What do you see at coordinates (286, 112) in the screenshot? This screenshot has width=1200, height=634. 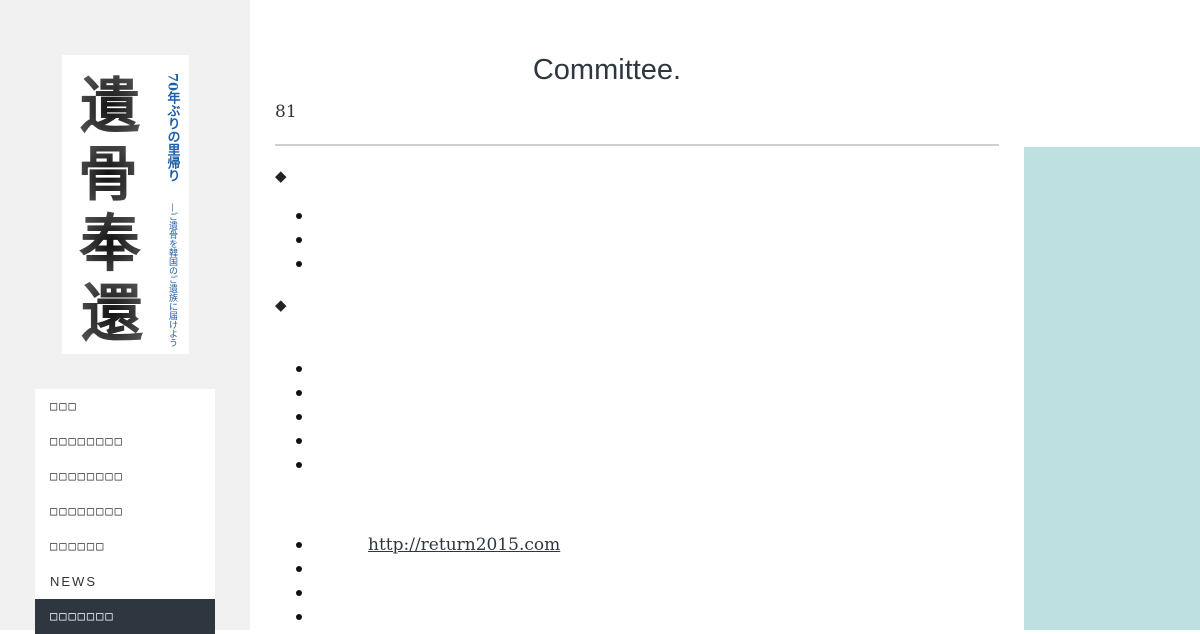 I see `post-meta: 81` at bounding box center [286, 112].